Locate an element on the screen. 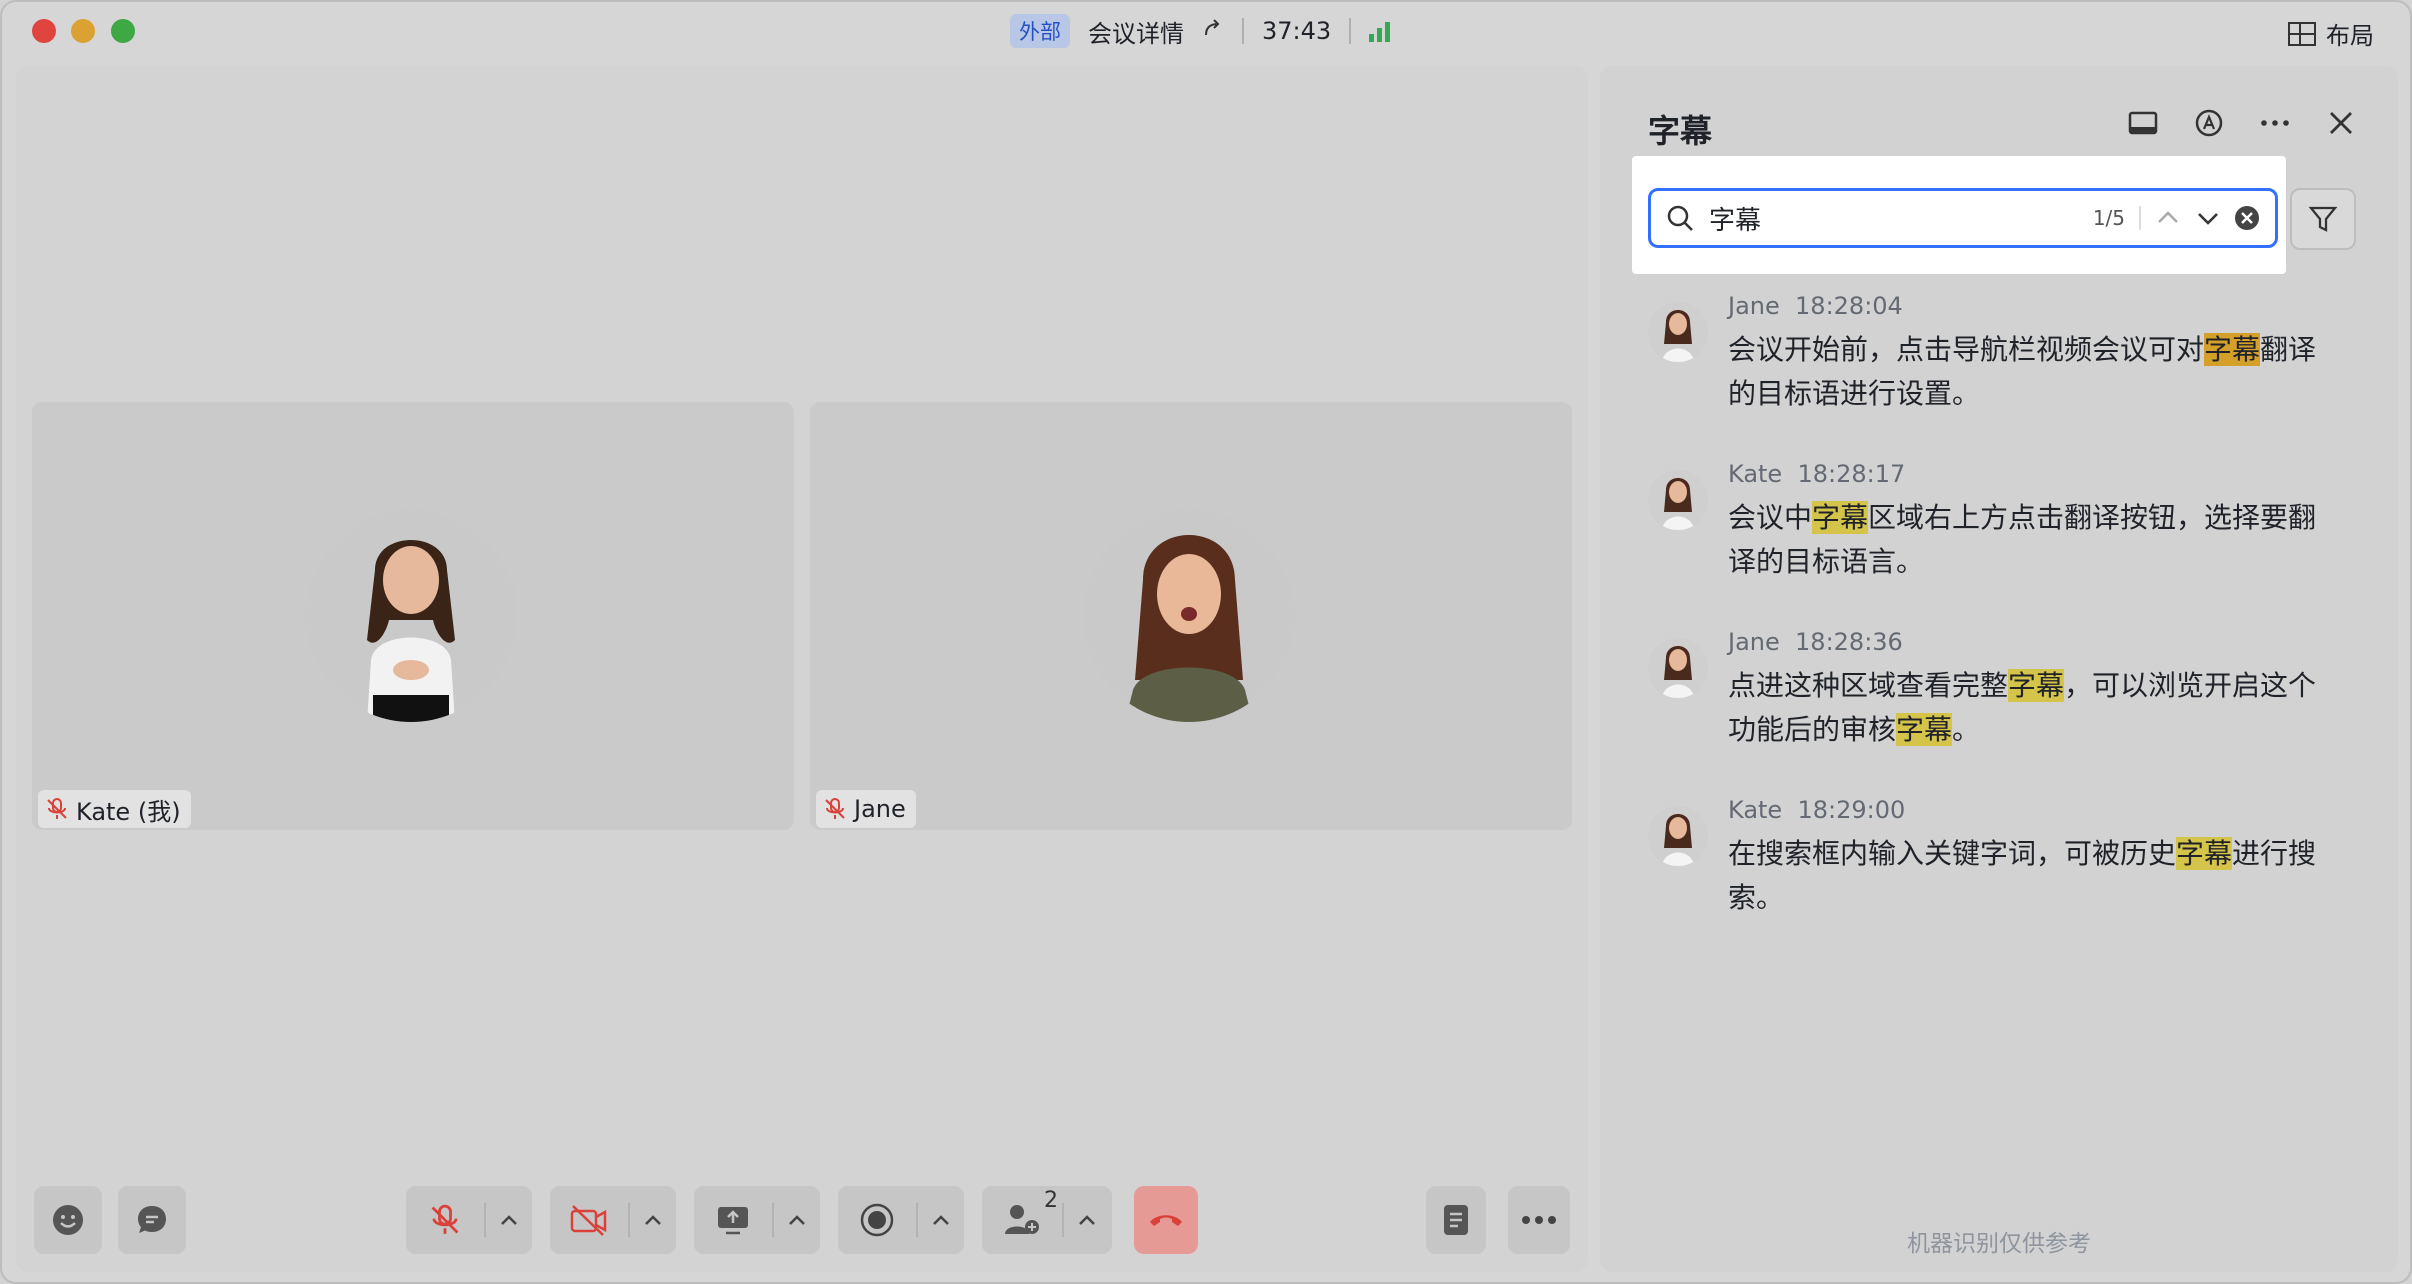 The image size is (2412, 1284). leave-meeting-button is located at coordinates (1166, 1220).